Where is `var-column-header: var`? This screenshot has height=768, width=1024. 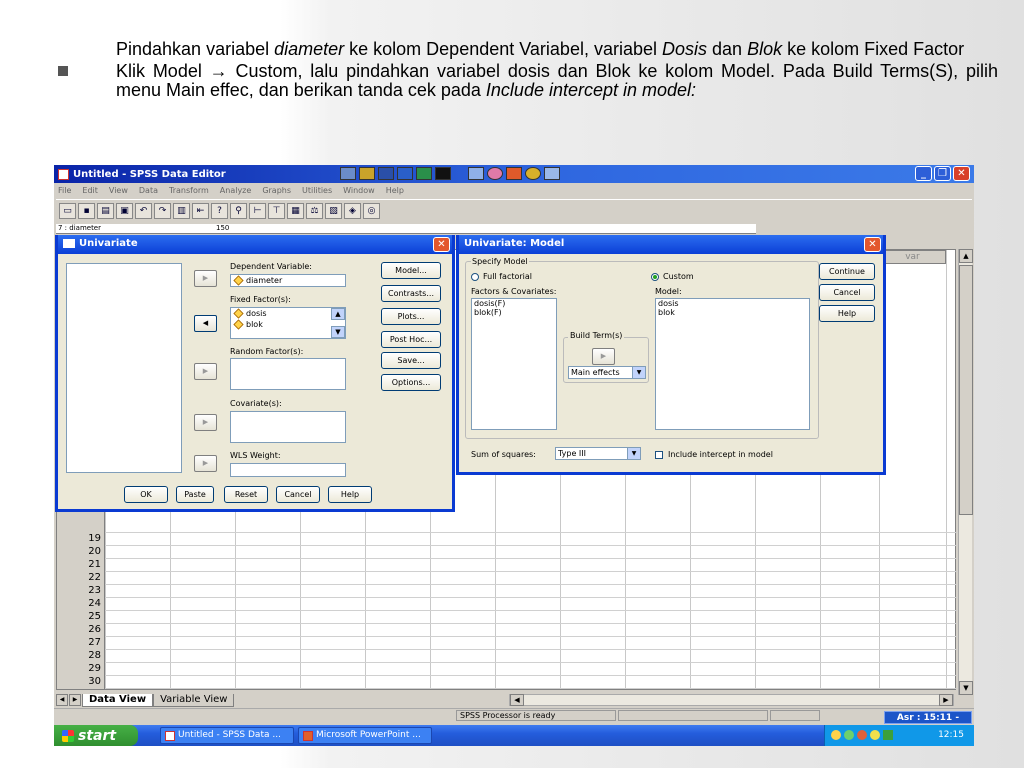
var-column-header: var is located at coordinates (912, 257).